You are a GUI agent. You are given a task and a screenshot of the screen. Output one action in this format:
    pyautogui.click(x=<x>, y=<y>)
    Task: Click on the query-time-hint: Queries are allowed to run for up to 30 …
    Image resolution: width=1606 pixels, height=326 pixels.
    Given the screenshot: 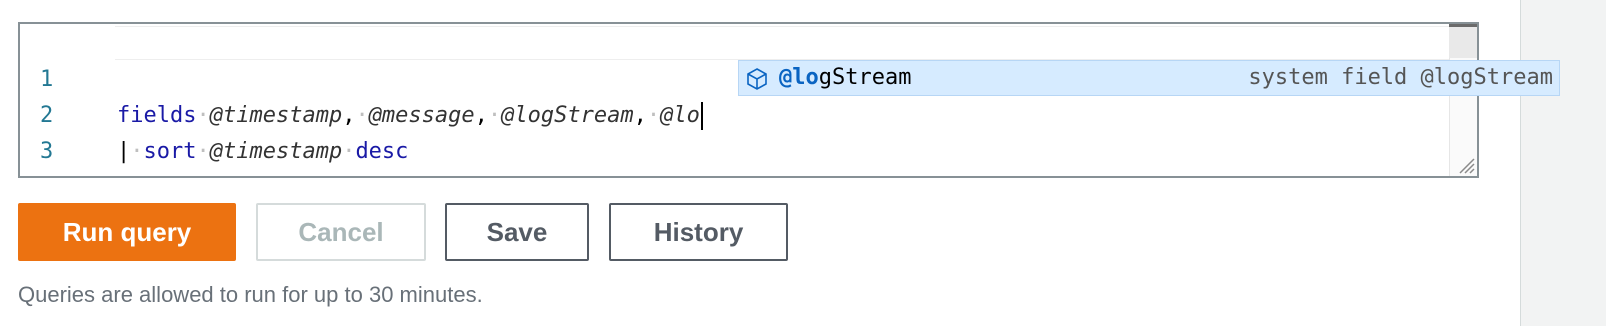 What is the action you would take?
    pyautogui.click(x=250, y=294)
    